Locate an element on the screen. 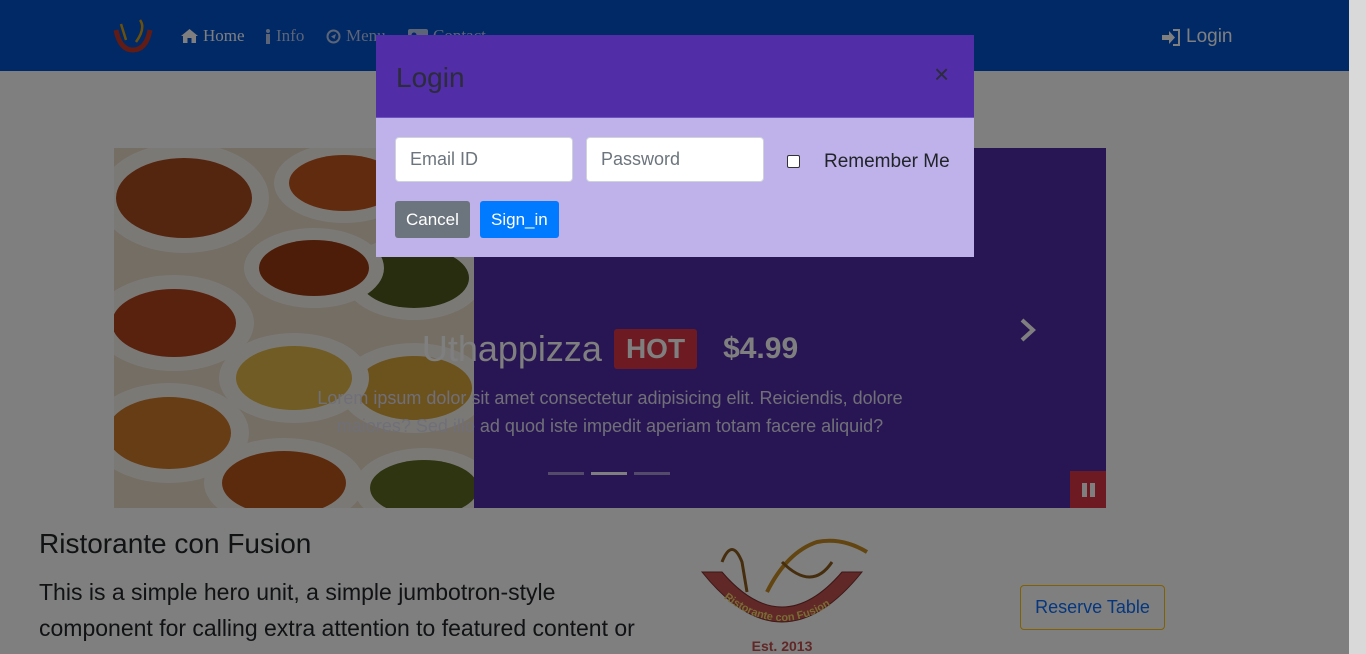 The height and width of the screenshot is (654, 1366). remember-checkbox is located at coordinates (793, 161).